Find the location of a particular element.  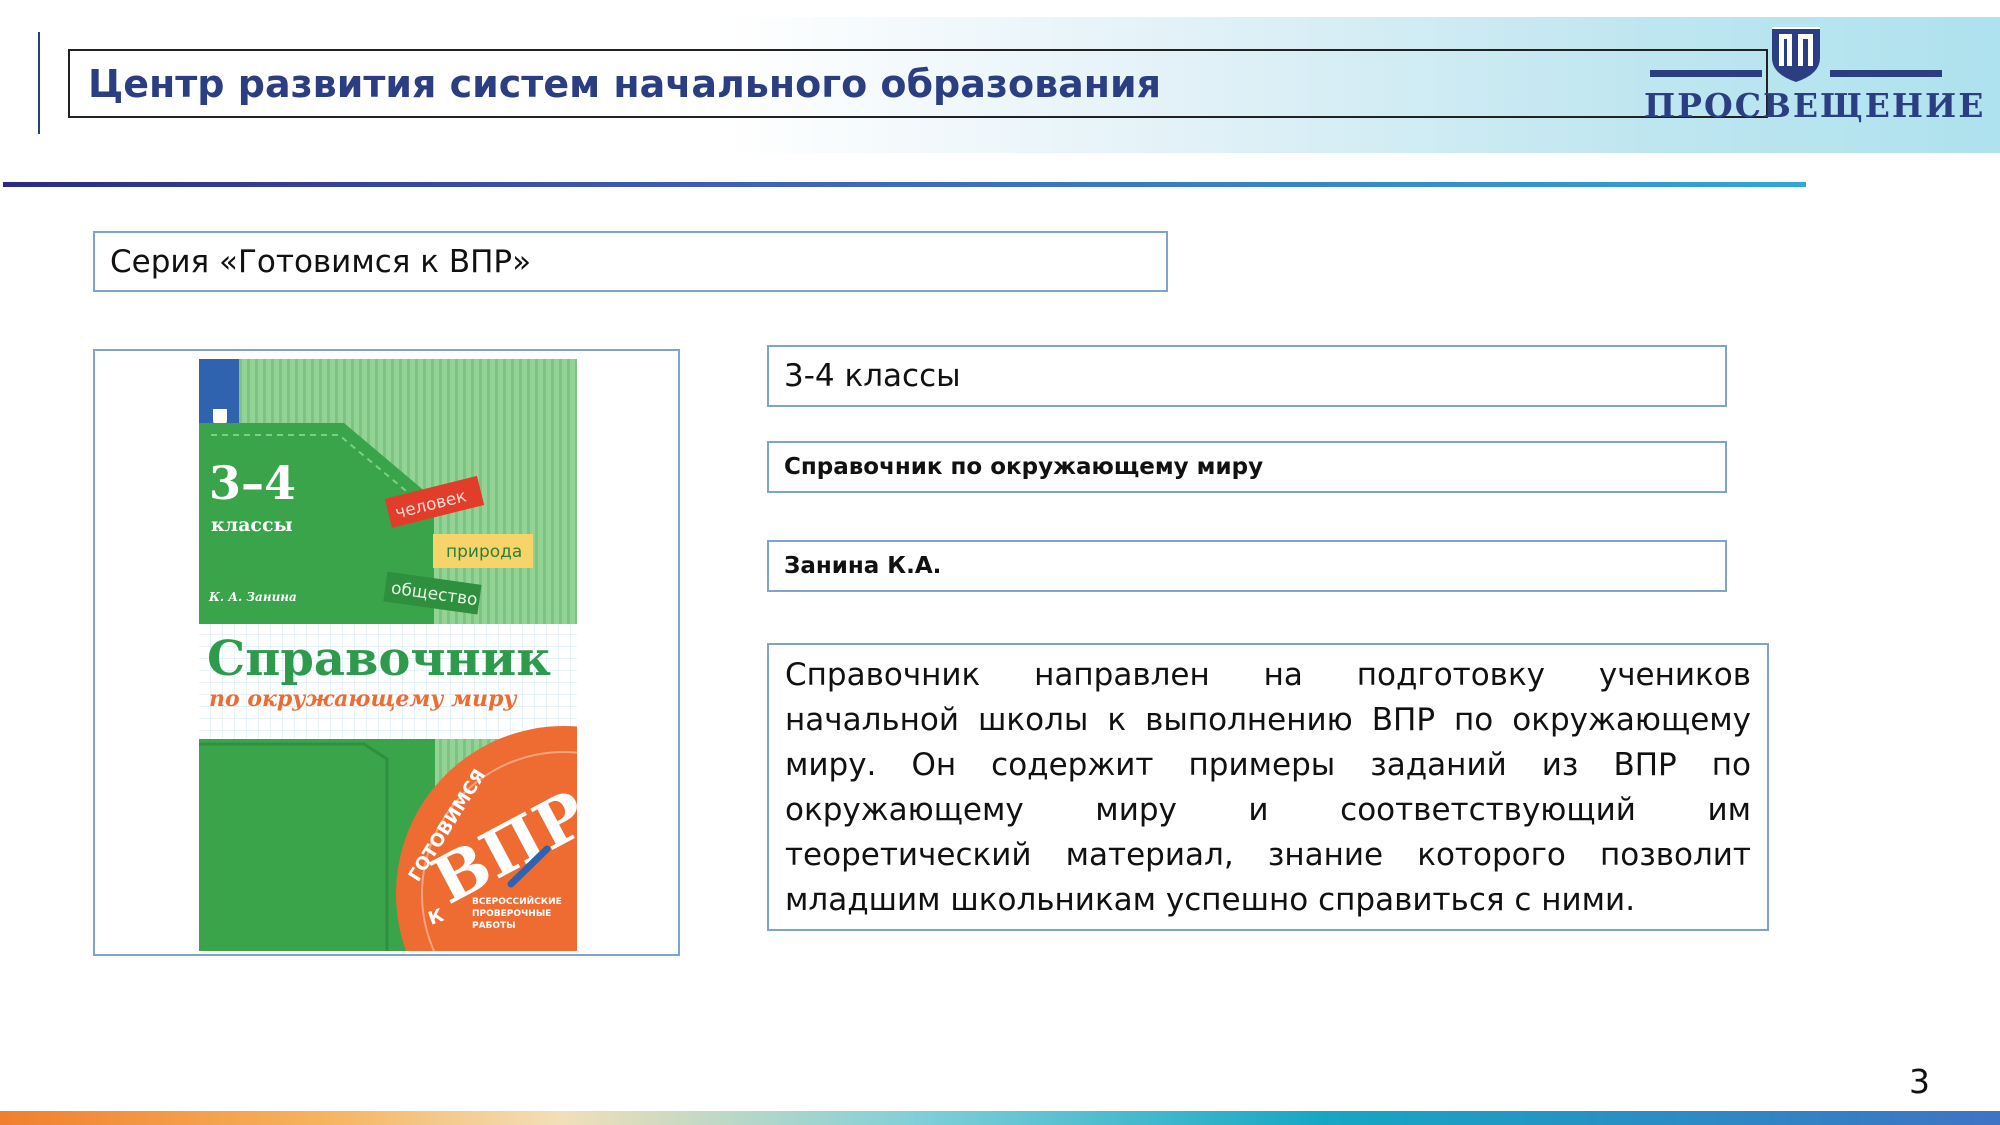

prosveshchenie-logo: ПРОСВЕЩЕНИЕ is located at coordinates (1813, 75).